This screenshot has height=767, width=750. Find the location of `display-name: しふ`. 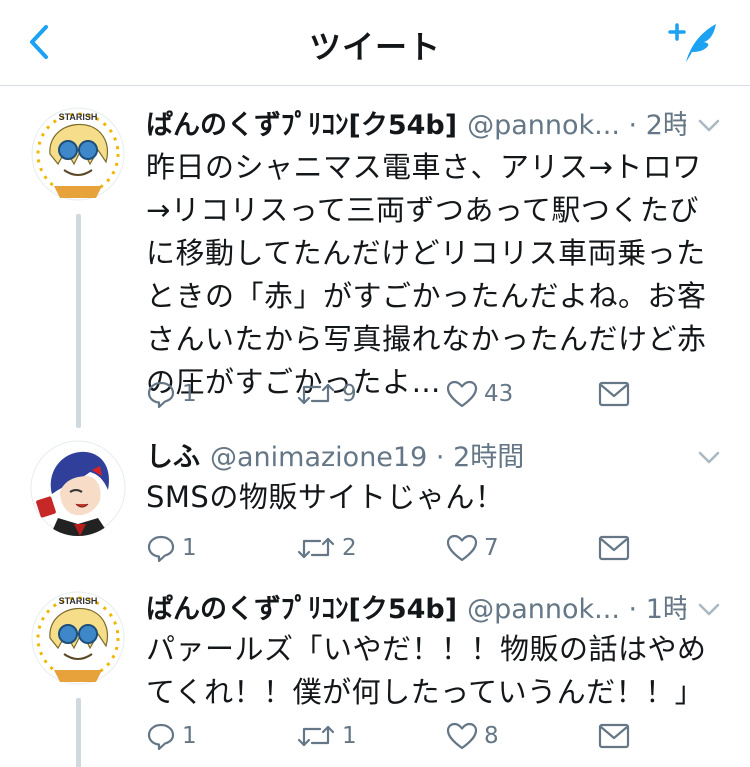

display-name: しふ is located at coordinates (173, 457).